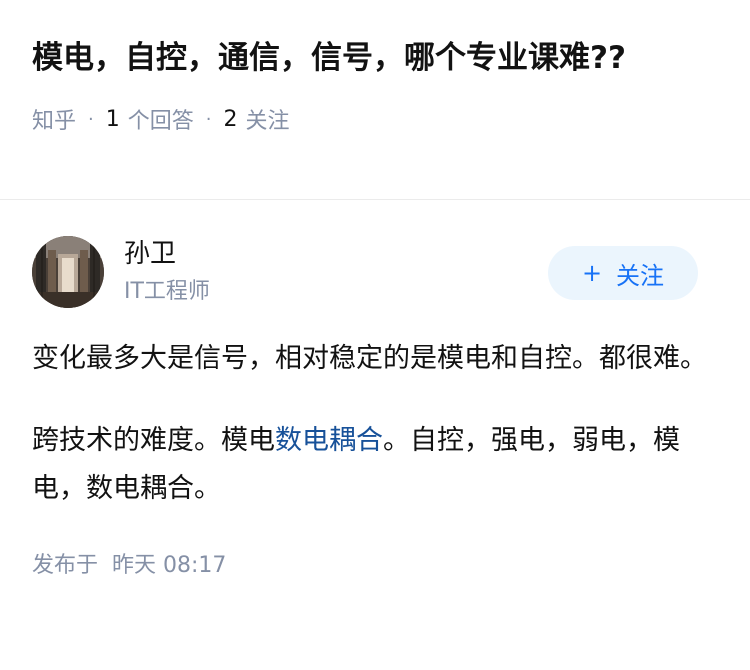 The width and height of the screenshot is (750, 670). I want to click on post-time: 发布于 昨天 08:17, so click(375, 563).